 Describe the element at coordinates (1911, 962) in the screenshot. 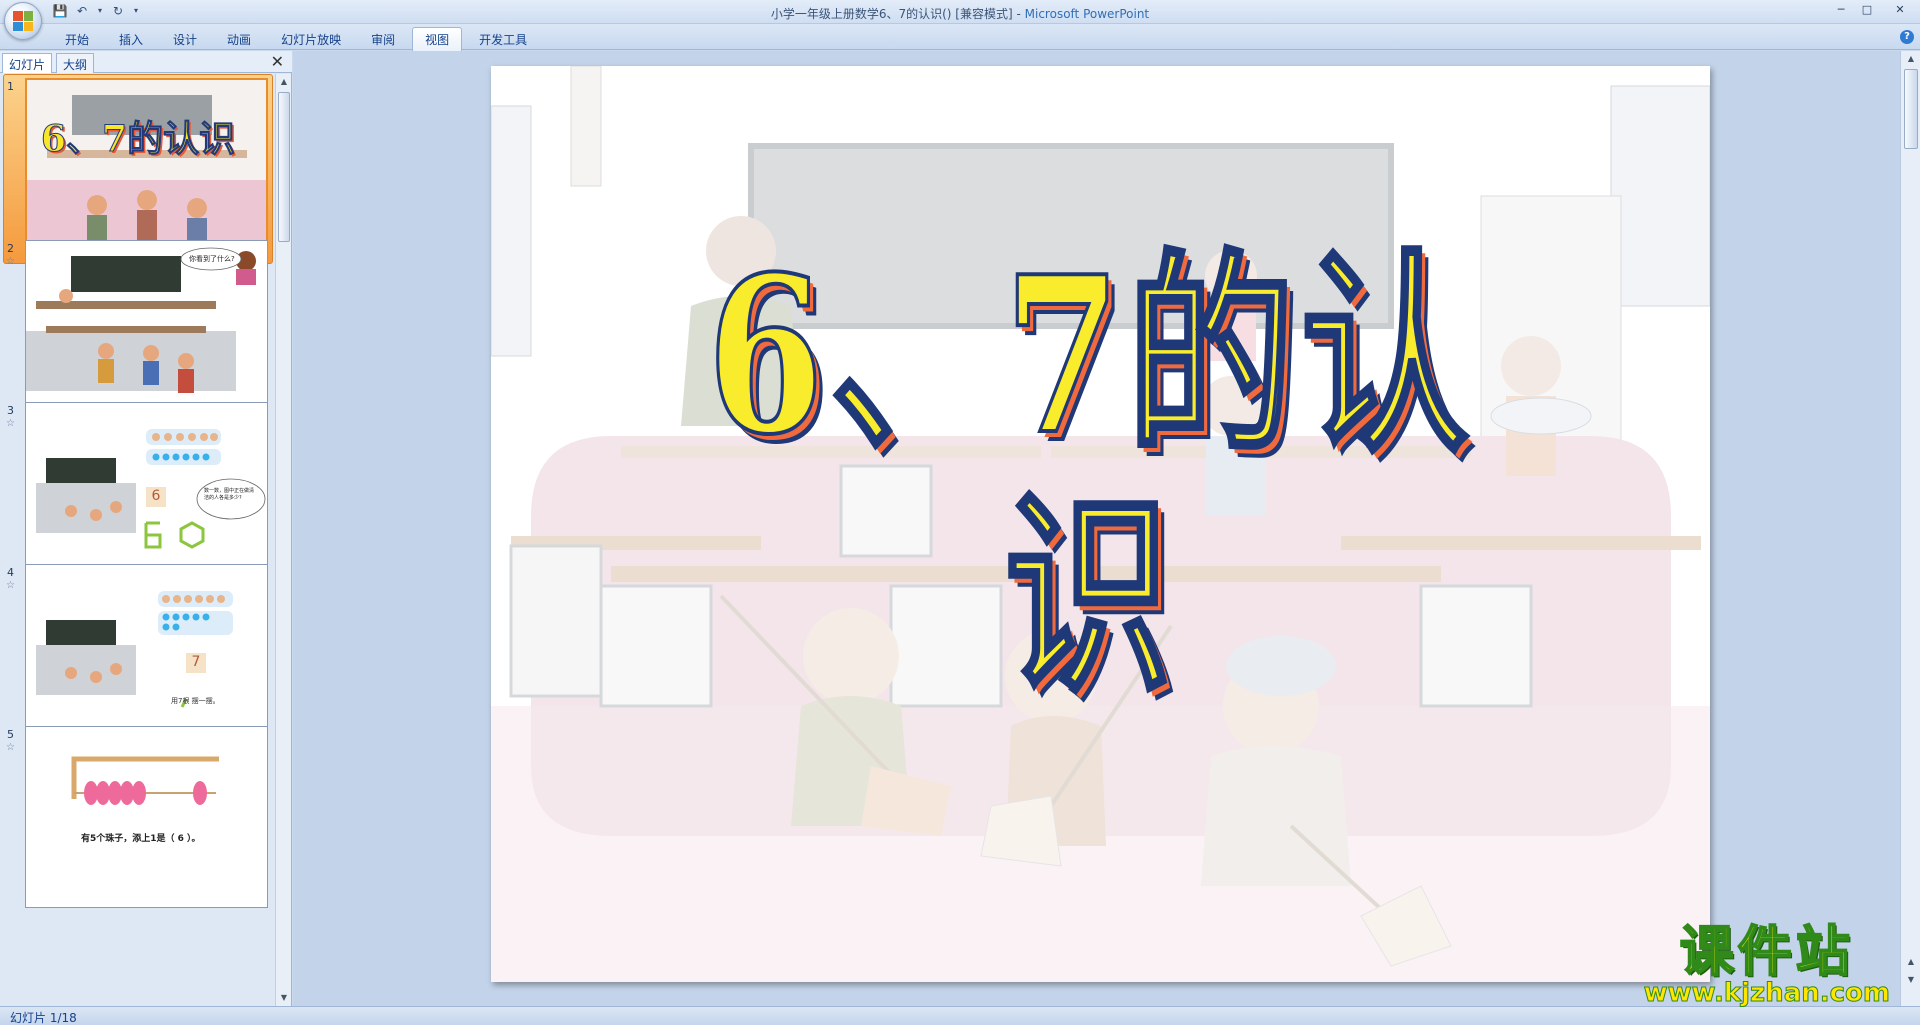

I see `previous-slide-icon: ▲` at that location.